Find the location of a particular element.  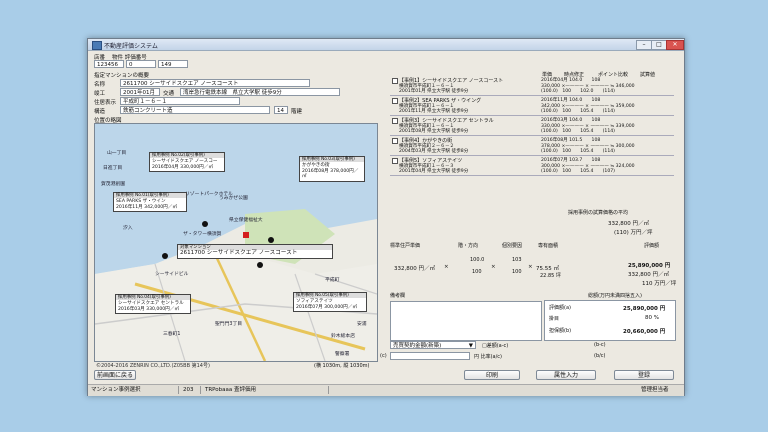

map-place: 平成町 is located at coordinates (332, 280).